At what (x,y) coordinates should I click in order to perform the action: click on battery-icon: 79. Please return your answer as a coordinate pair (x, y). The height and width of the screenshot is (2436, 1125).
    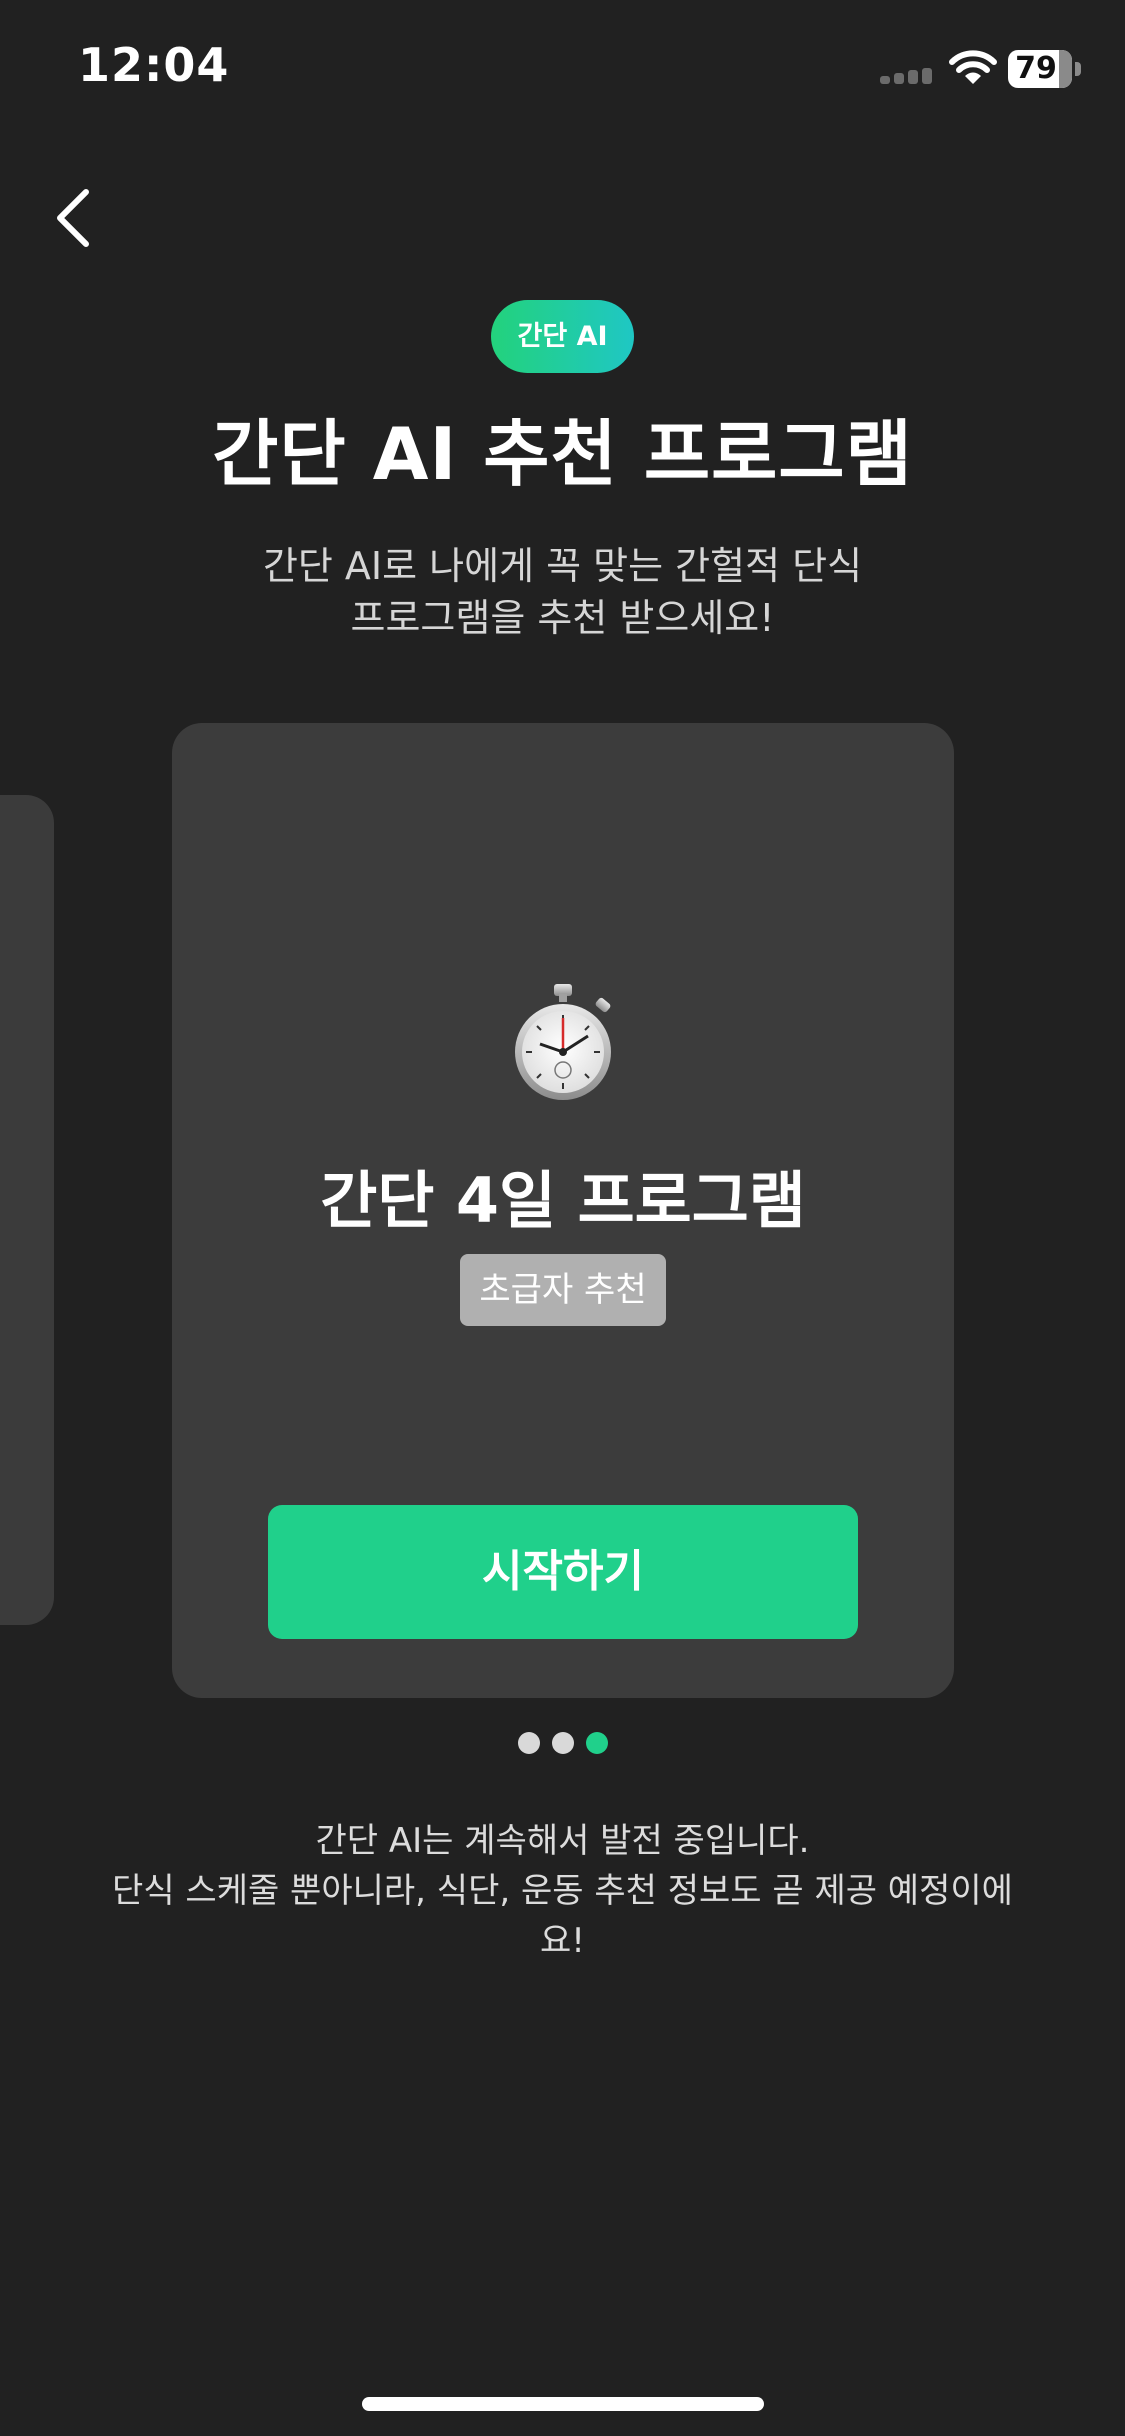
    Looking at the image, I should click on (1045, 69).